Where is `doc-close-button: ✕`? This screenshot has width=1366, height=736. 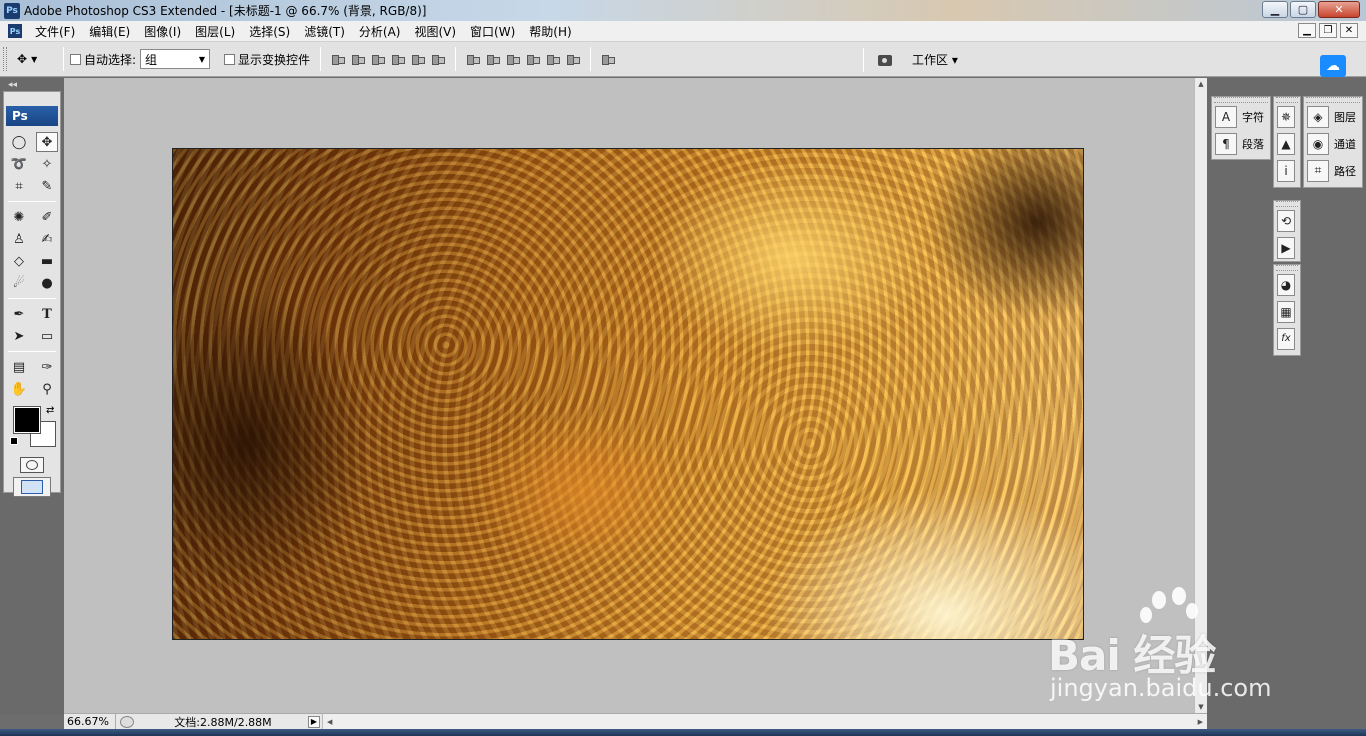
doc-close-button: ✕ is located at coordinates (1349, 30).